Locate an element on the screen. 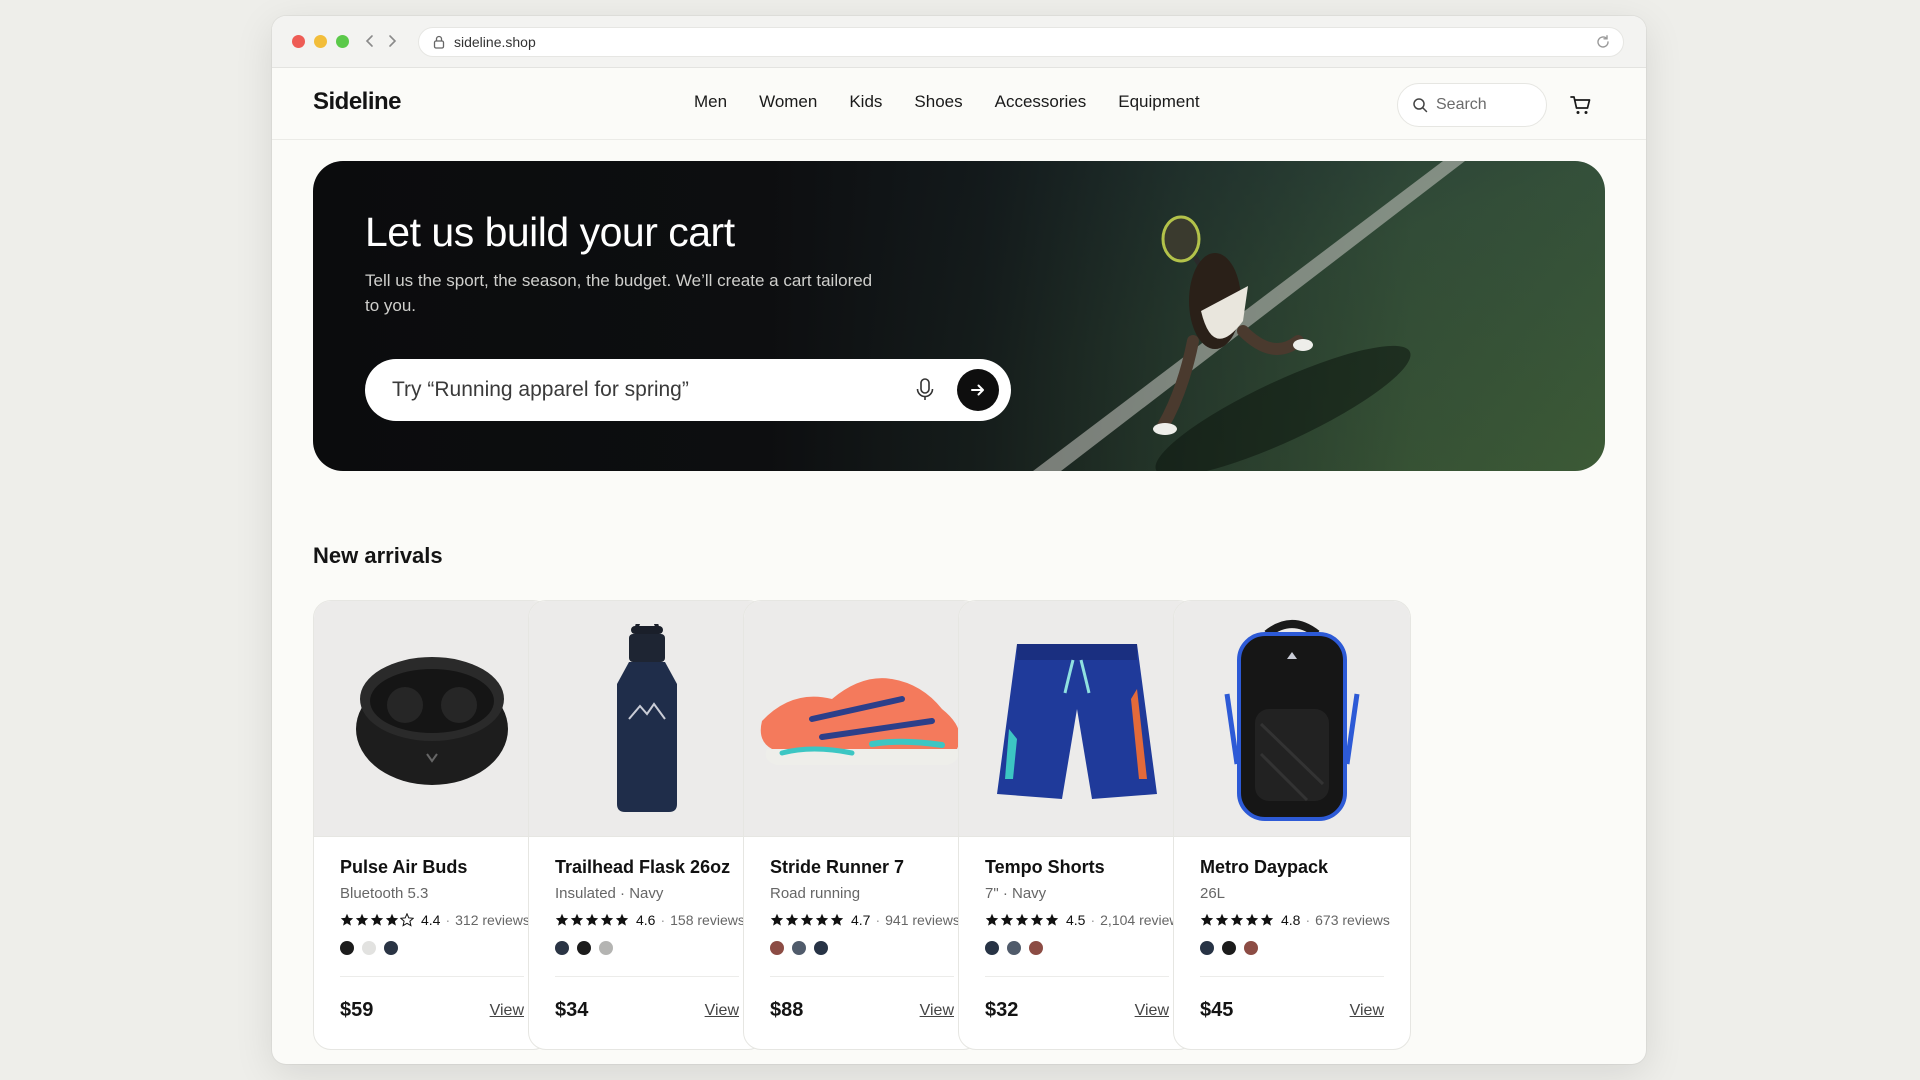 The height and width of the screenshot is (1080, 1920). product-image-backpack is located at coordinates (1292, 719).